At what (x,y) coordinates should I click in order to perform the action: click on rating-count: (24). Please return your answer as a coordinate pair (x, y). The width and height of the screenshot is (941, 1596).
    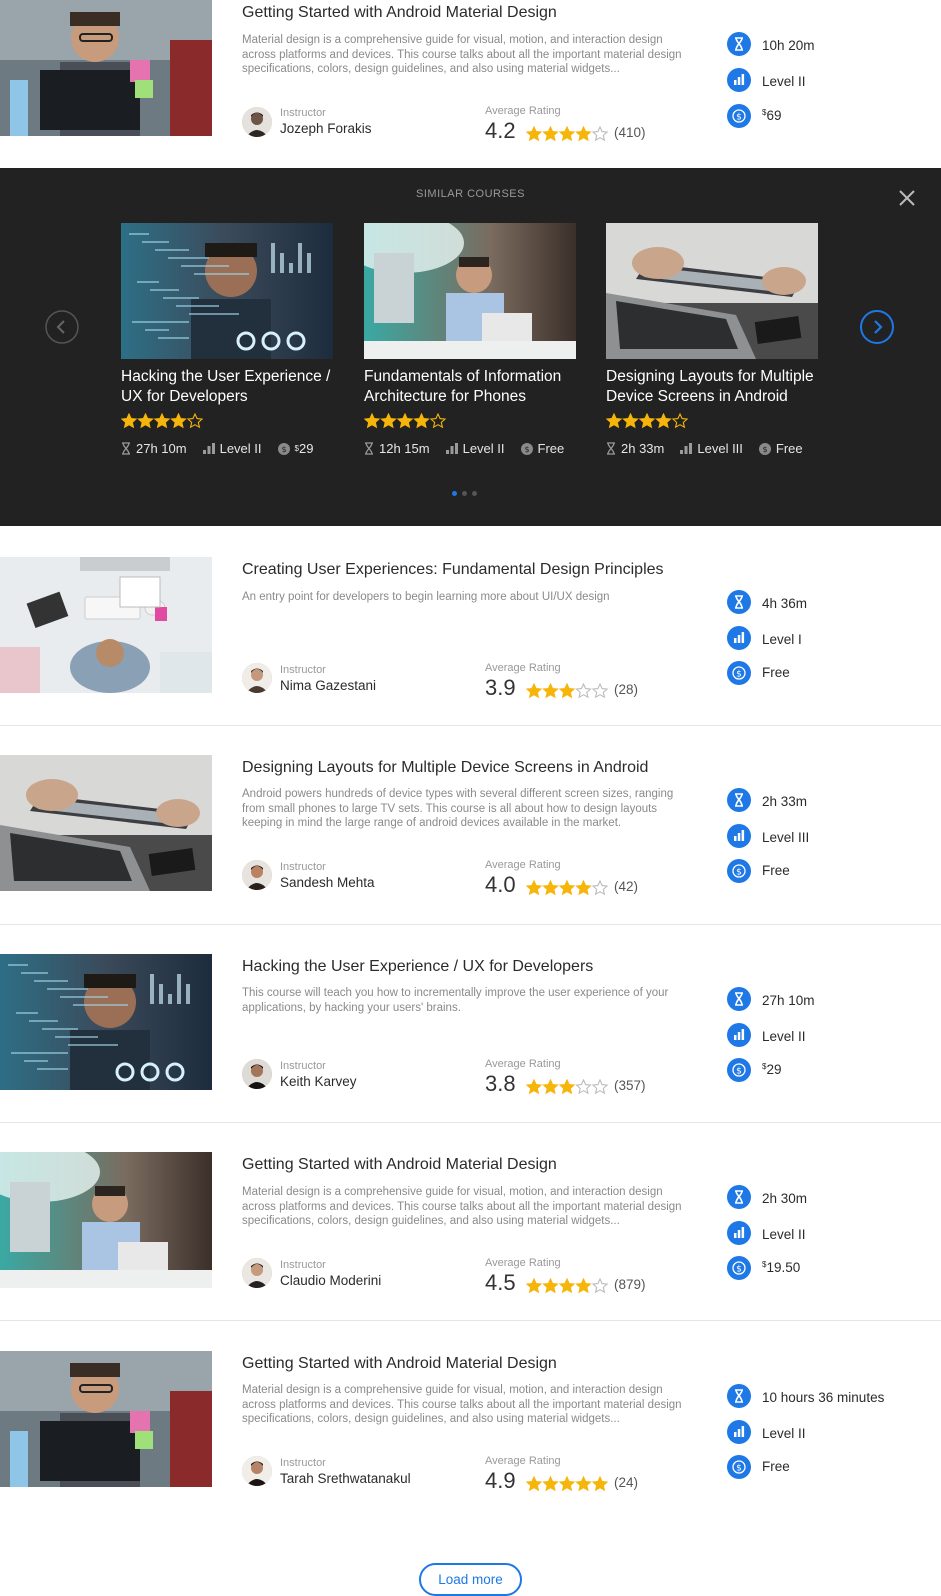
    Looking at the image, I should click on (626, 1482).